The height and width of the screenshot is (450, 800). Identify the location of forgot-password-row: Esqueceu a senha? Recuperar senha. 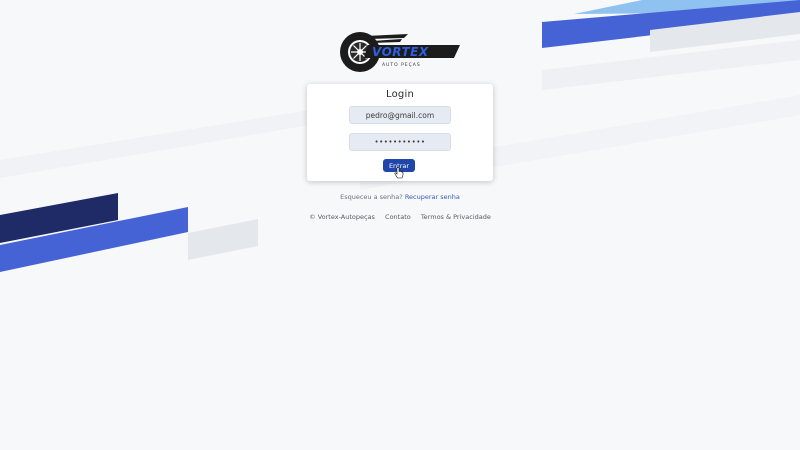
(400, 197).